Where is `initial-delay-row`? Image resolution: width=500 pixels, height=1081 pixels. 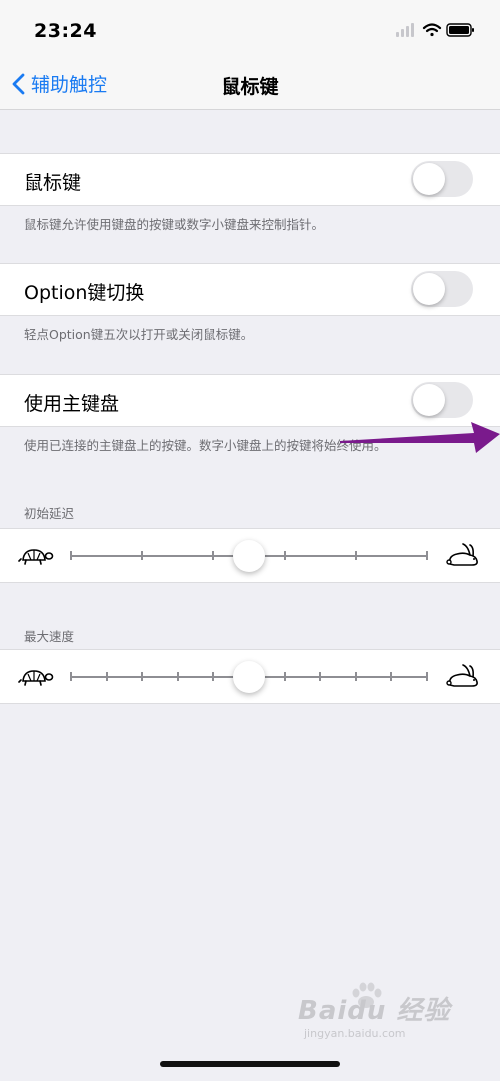 initial-delay-row is located at coordinates (250, 555).